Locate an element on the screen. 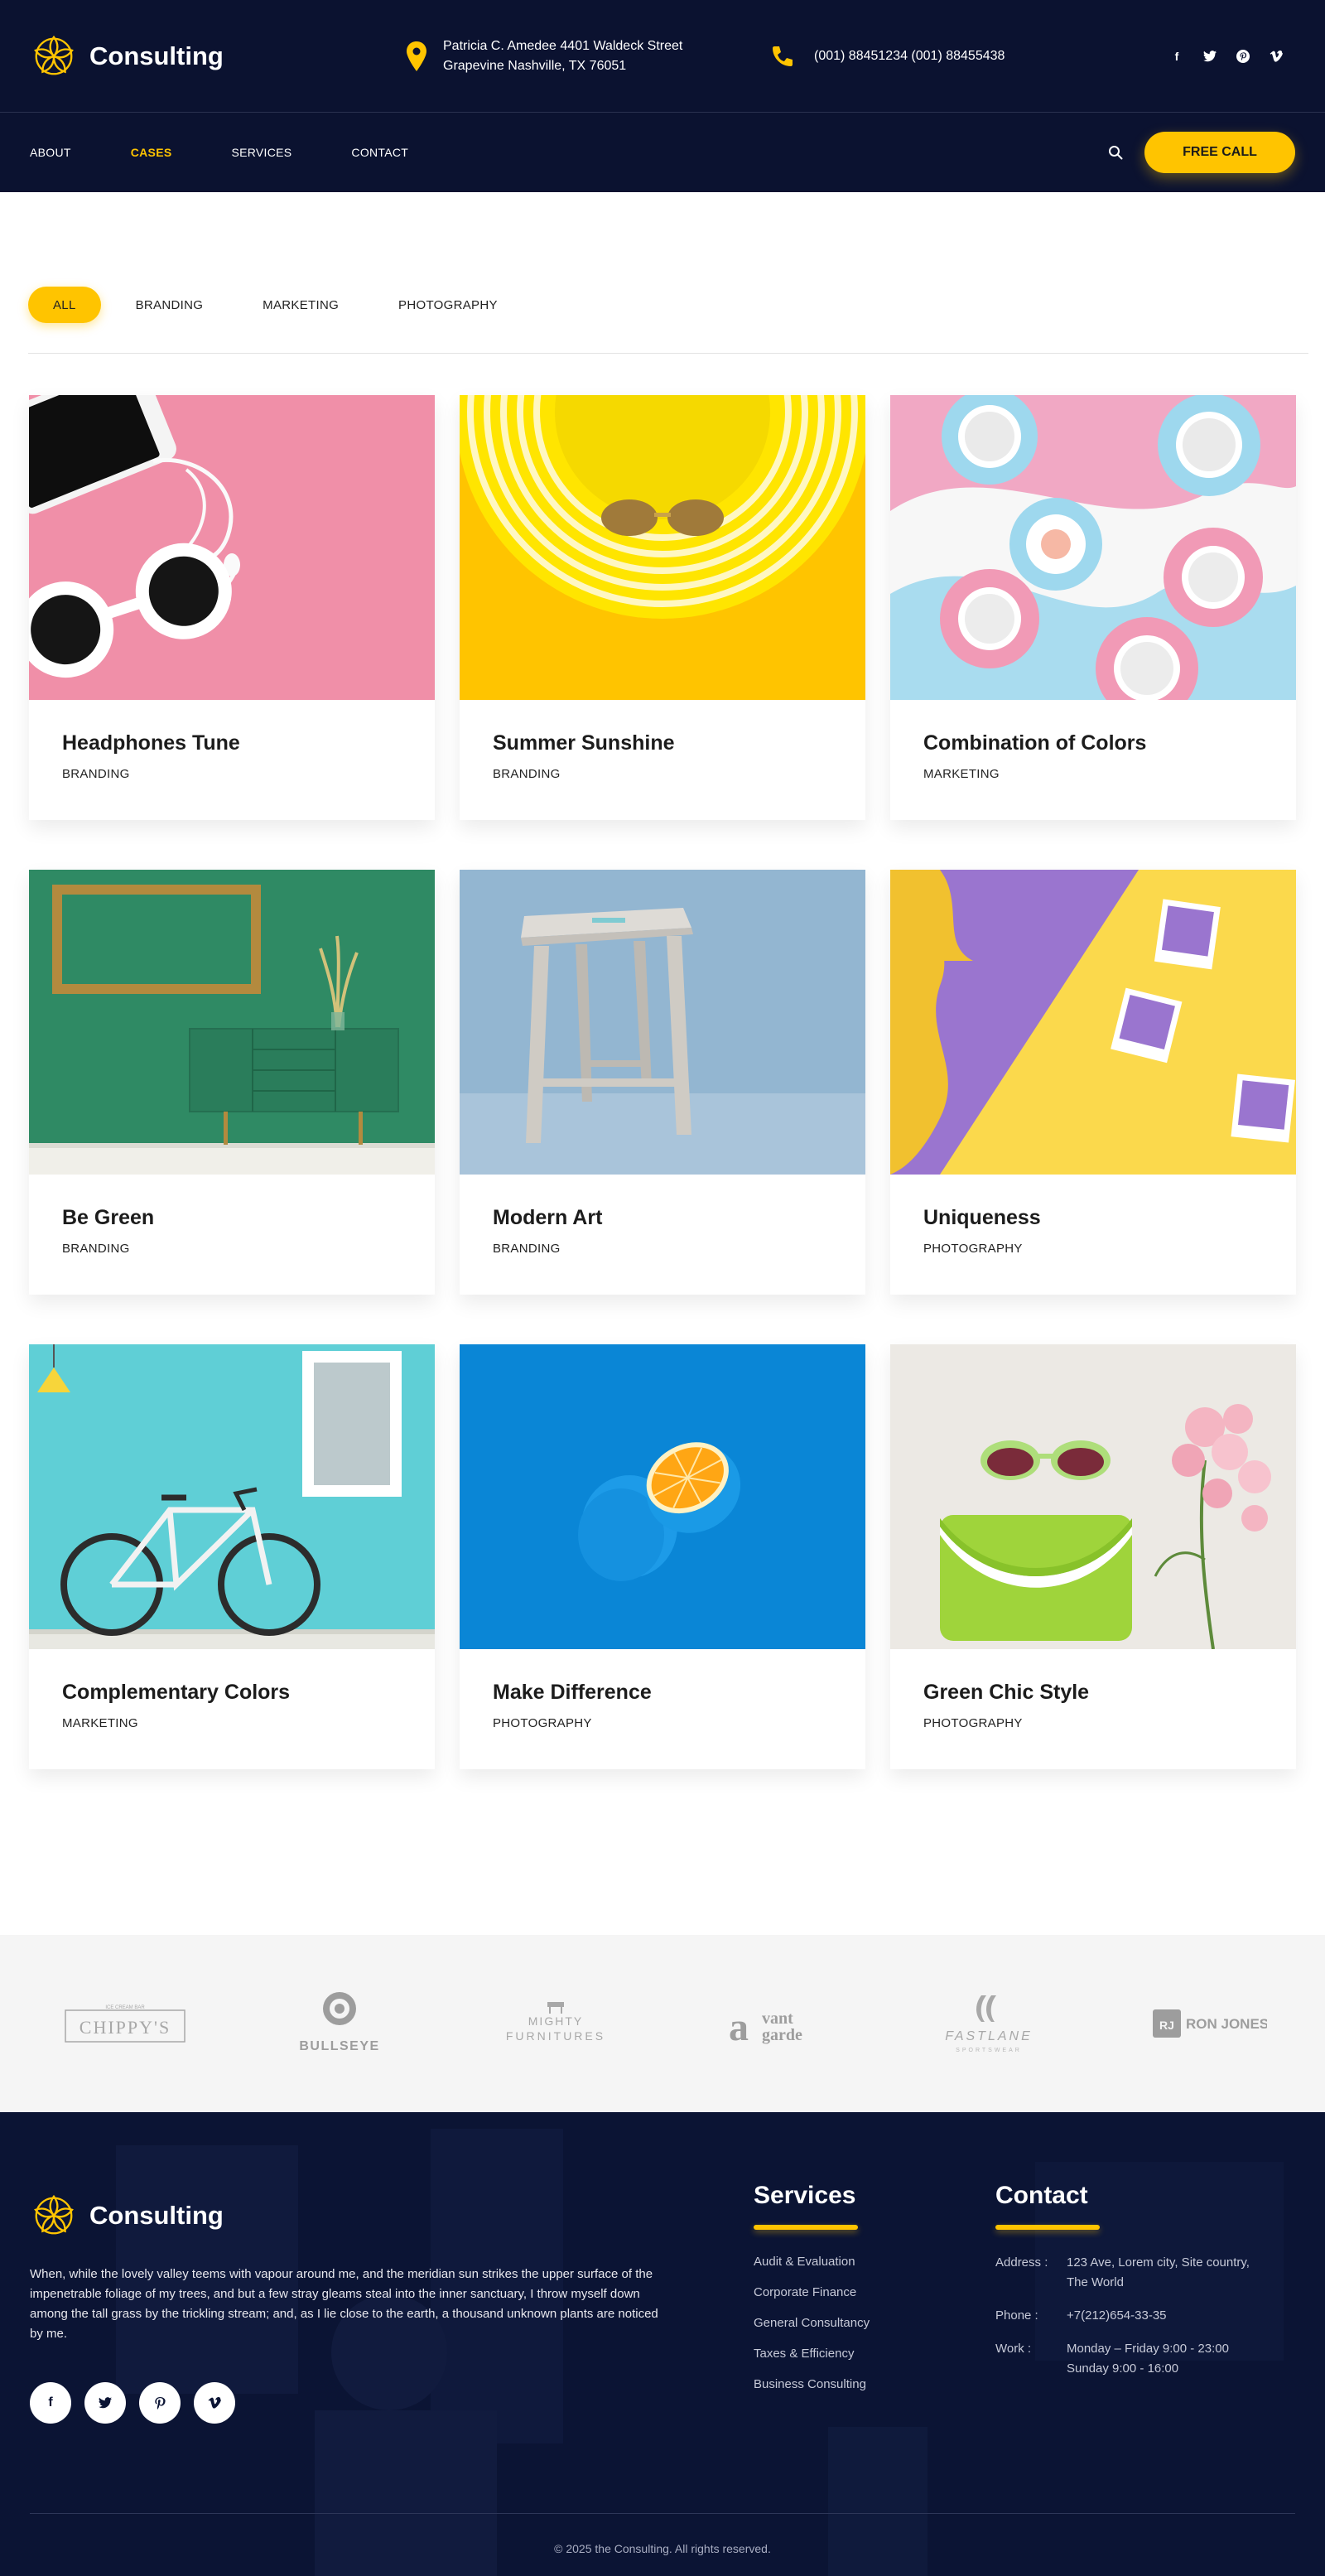  case-title: Make Difference is located at coordinates (662, 1693).